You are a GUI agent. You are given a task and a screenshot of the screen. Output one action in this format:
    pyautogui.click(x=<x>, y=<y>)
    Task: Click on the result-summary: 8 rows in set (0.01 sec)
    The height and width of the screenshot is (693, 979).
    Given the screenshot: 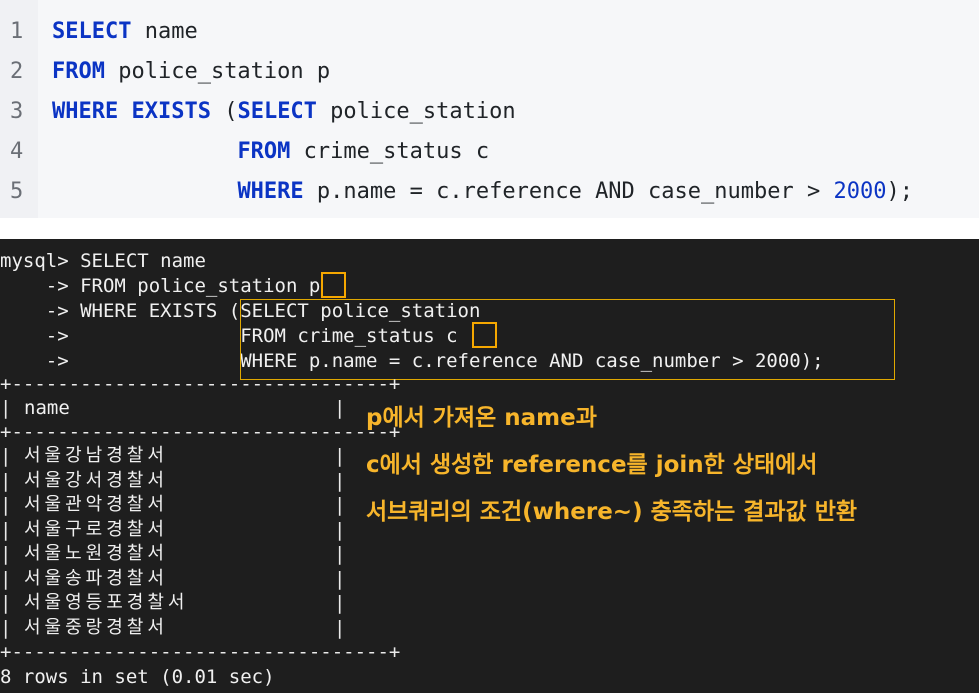 What is the action you would take?
    pyautogui.click(x=137, y=677)
    